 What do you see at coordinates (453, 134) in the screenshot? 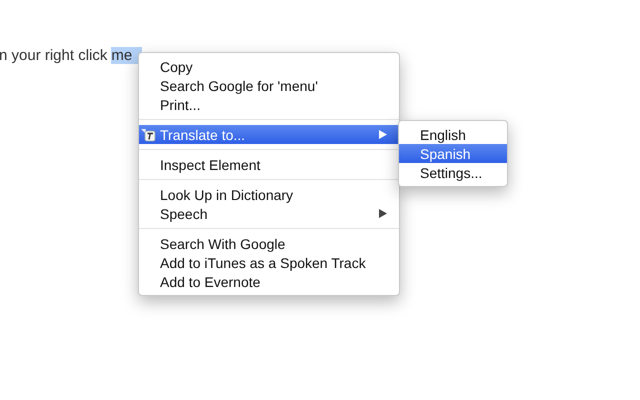
I see `menu-item: English` at bounding box center [453, 134].